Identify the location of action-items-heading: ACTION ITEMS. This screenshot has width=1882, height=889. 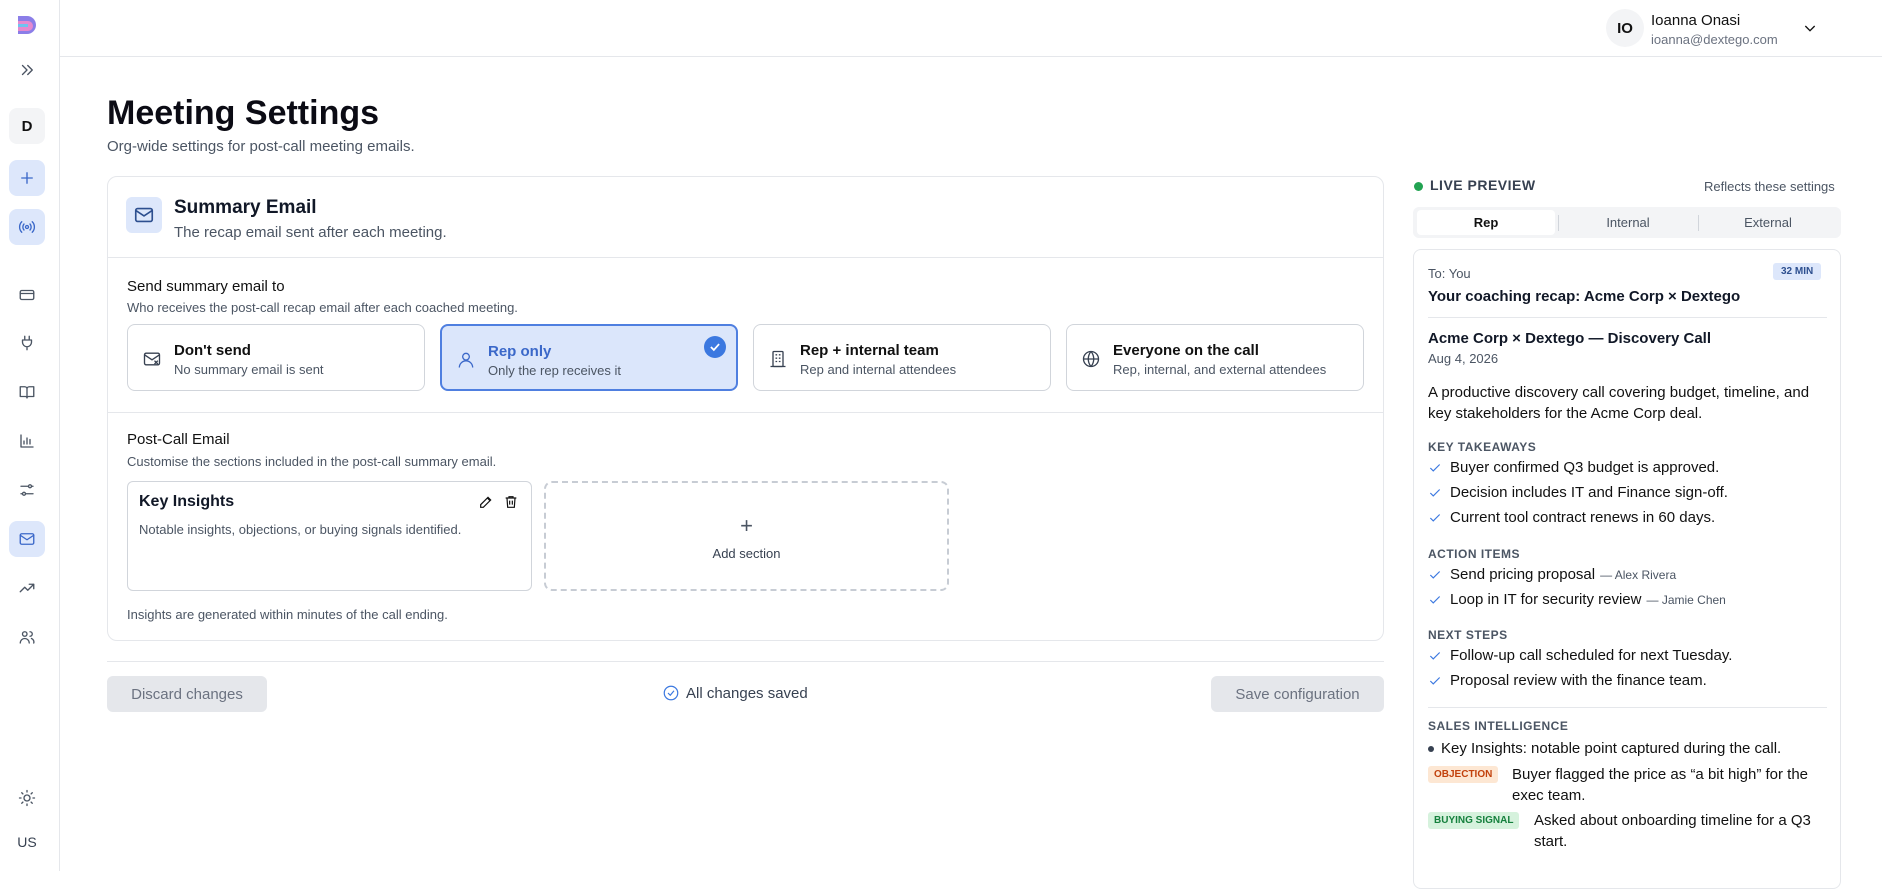
(1474, 554).